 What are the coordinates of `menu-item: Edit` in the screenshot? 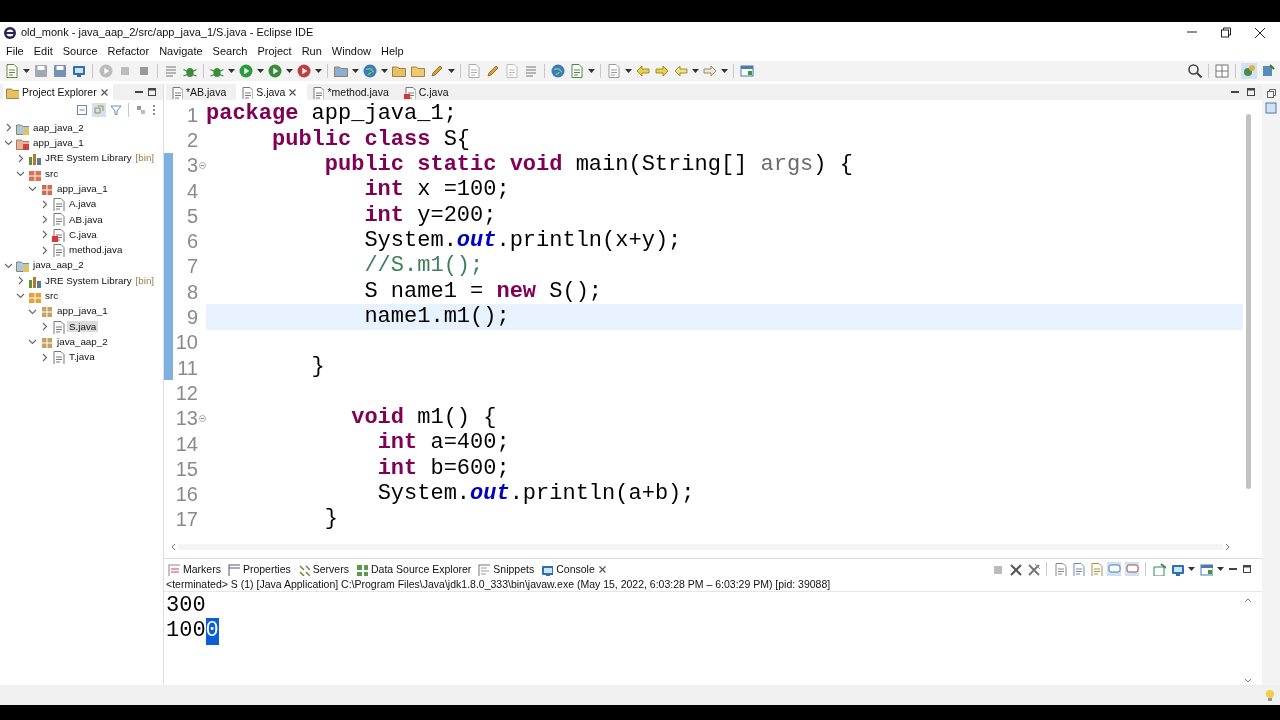 It's located at (43, 52).